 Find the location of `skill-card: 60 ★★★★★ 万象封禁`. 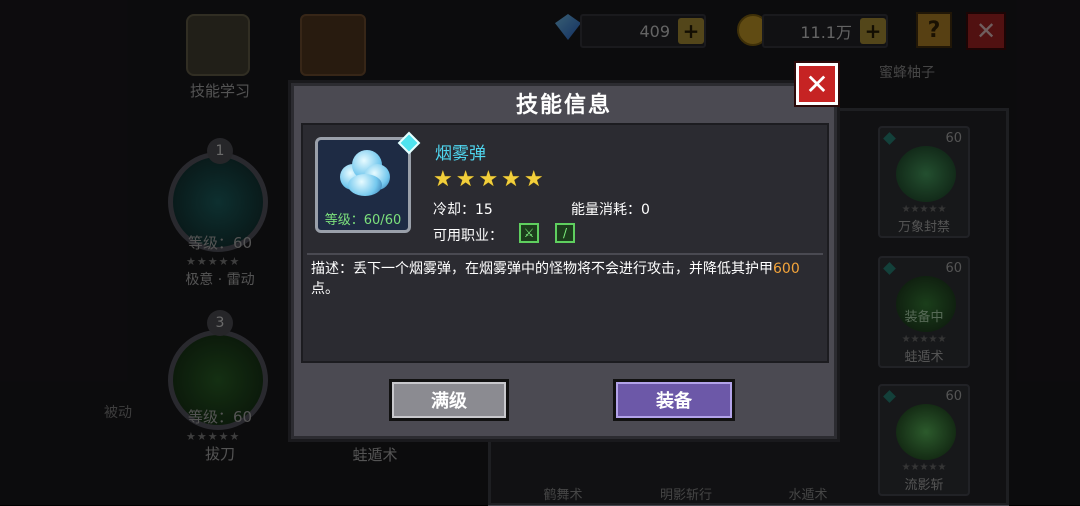

skill-card: 60 ★★★★★ 万象封禁 is located at coordinates (924, 182).